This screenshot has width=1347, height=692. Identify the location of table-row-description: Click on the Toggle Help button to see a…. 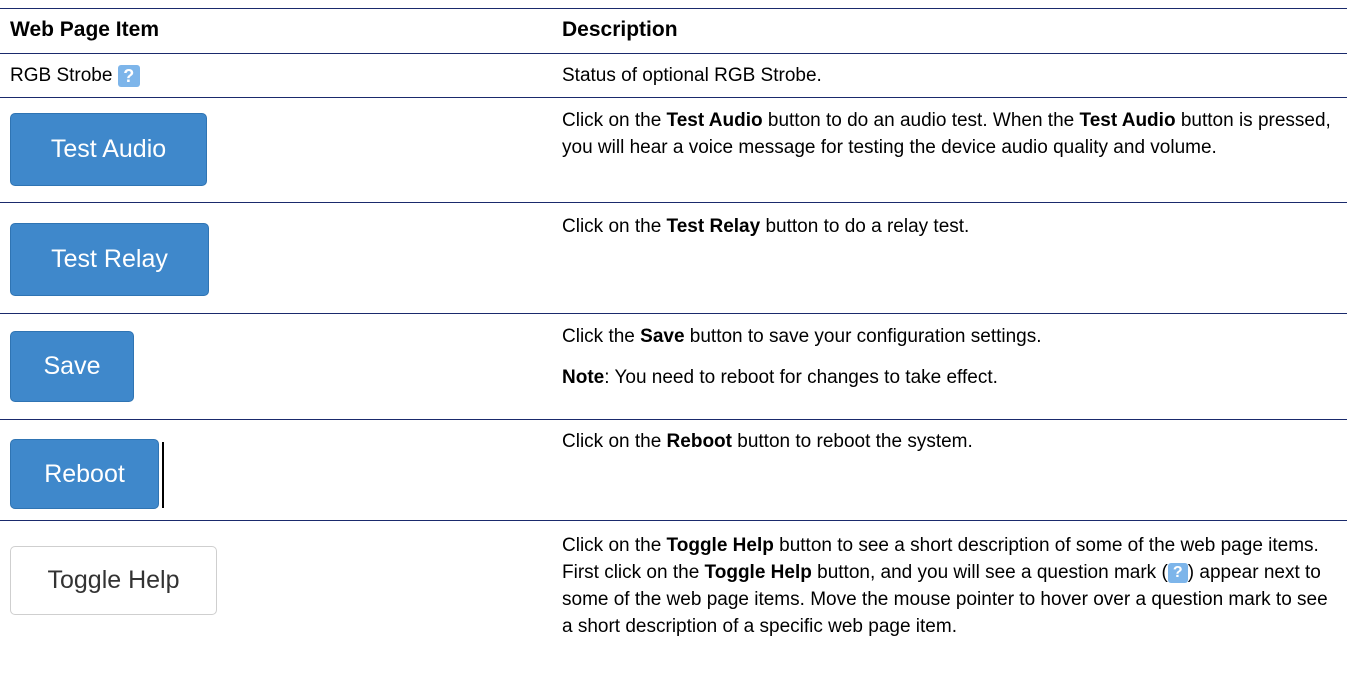
(949, 586).